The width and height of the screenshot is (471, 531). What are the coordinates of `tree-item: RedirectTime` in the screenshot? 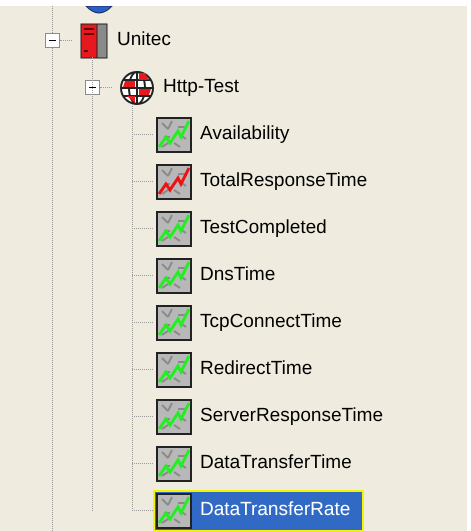 It's located at (256, 369).